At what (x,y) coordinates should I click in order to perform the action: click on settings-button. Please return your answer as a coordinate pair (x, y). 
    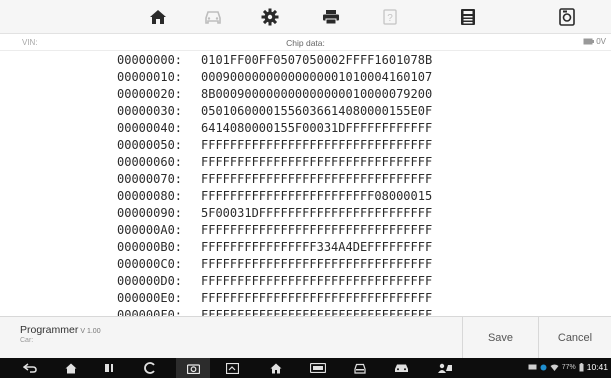
    Looking at the image, I should click on (270, 17).